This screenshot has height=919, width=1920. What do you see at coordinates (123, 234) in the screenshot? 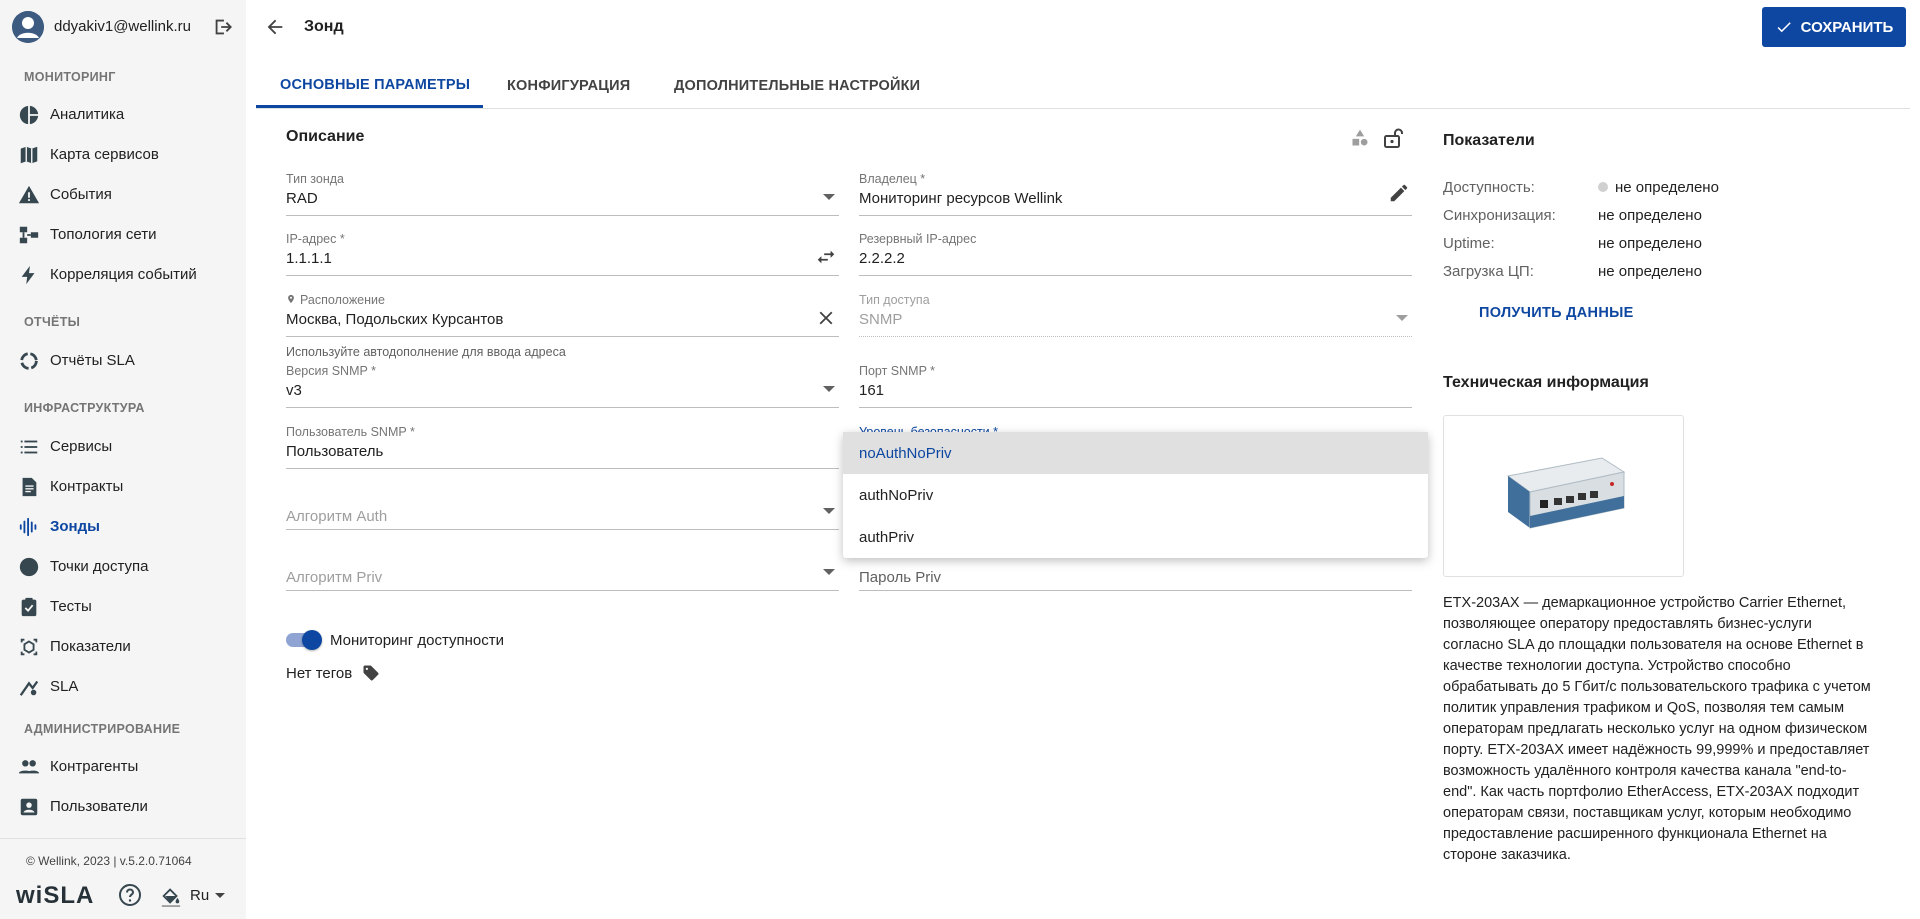
I see `sidebar-item-topology: Топология сети` at bounding box center [123, 234].